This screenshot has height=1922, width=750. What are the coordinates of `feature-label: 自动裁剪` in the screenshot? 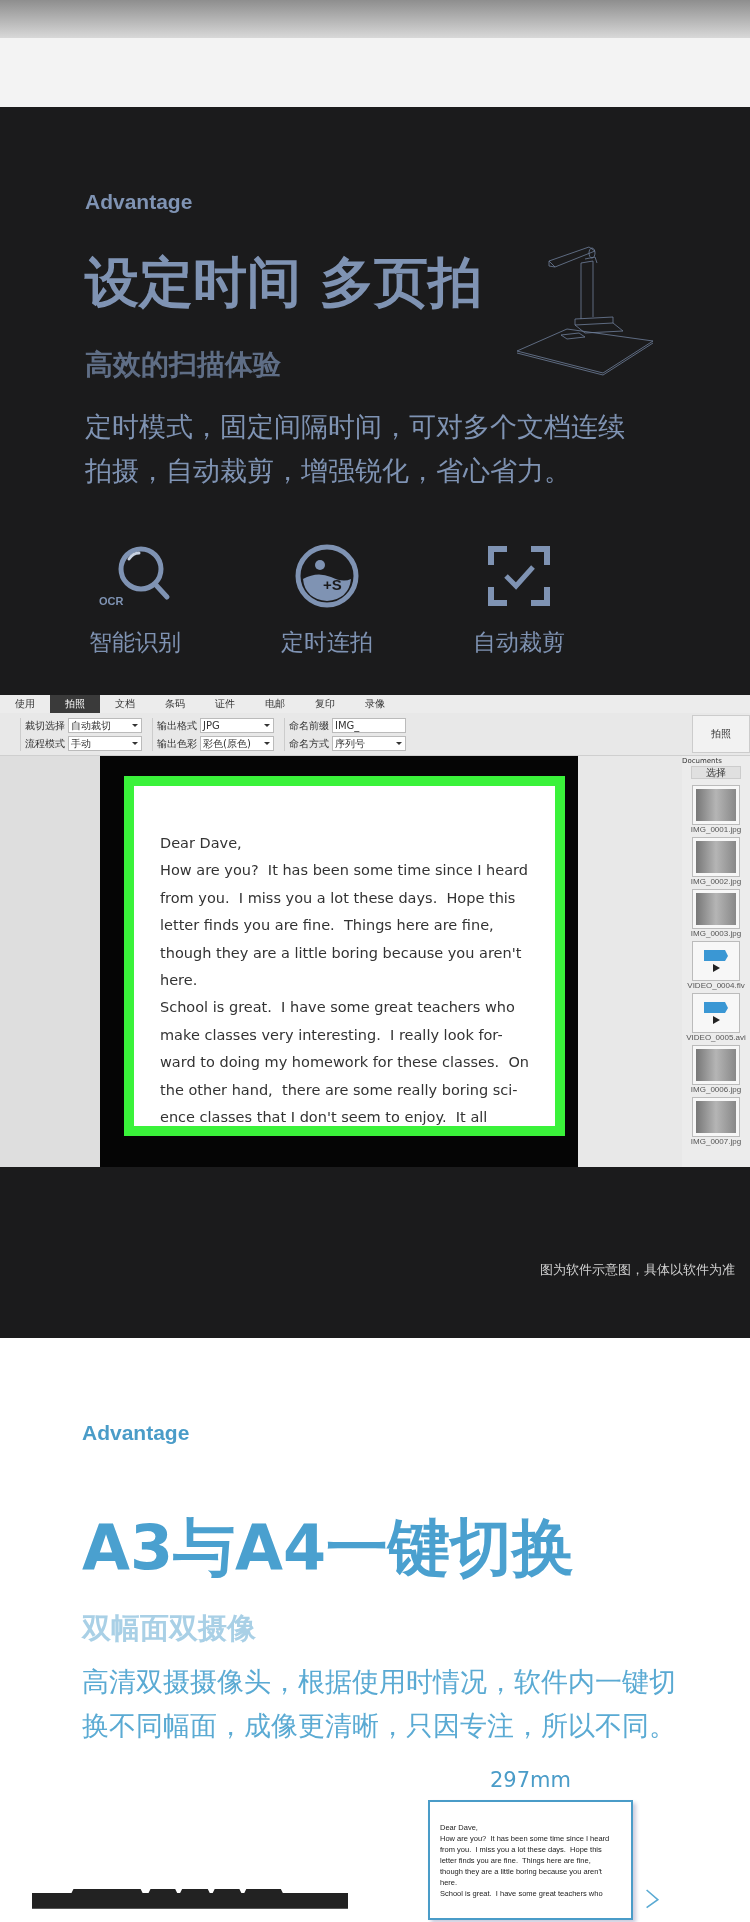 It's located at (519, 642).